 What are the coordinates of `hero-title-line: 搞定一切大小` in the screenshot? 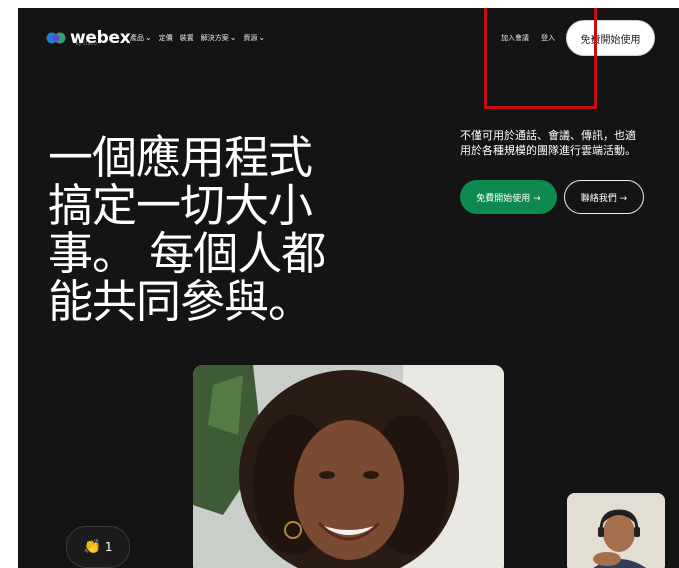 It's located at (180, 205).